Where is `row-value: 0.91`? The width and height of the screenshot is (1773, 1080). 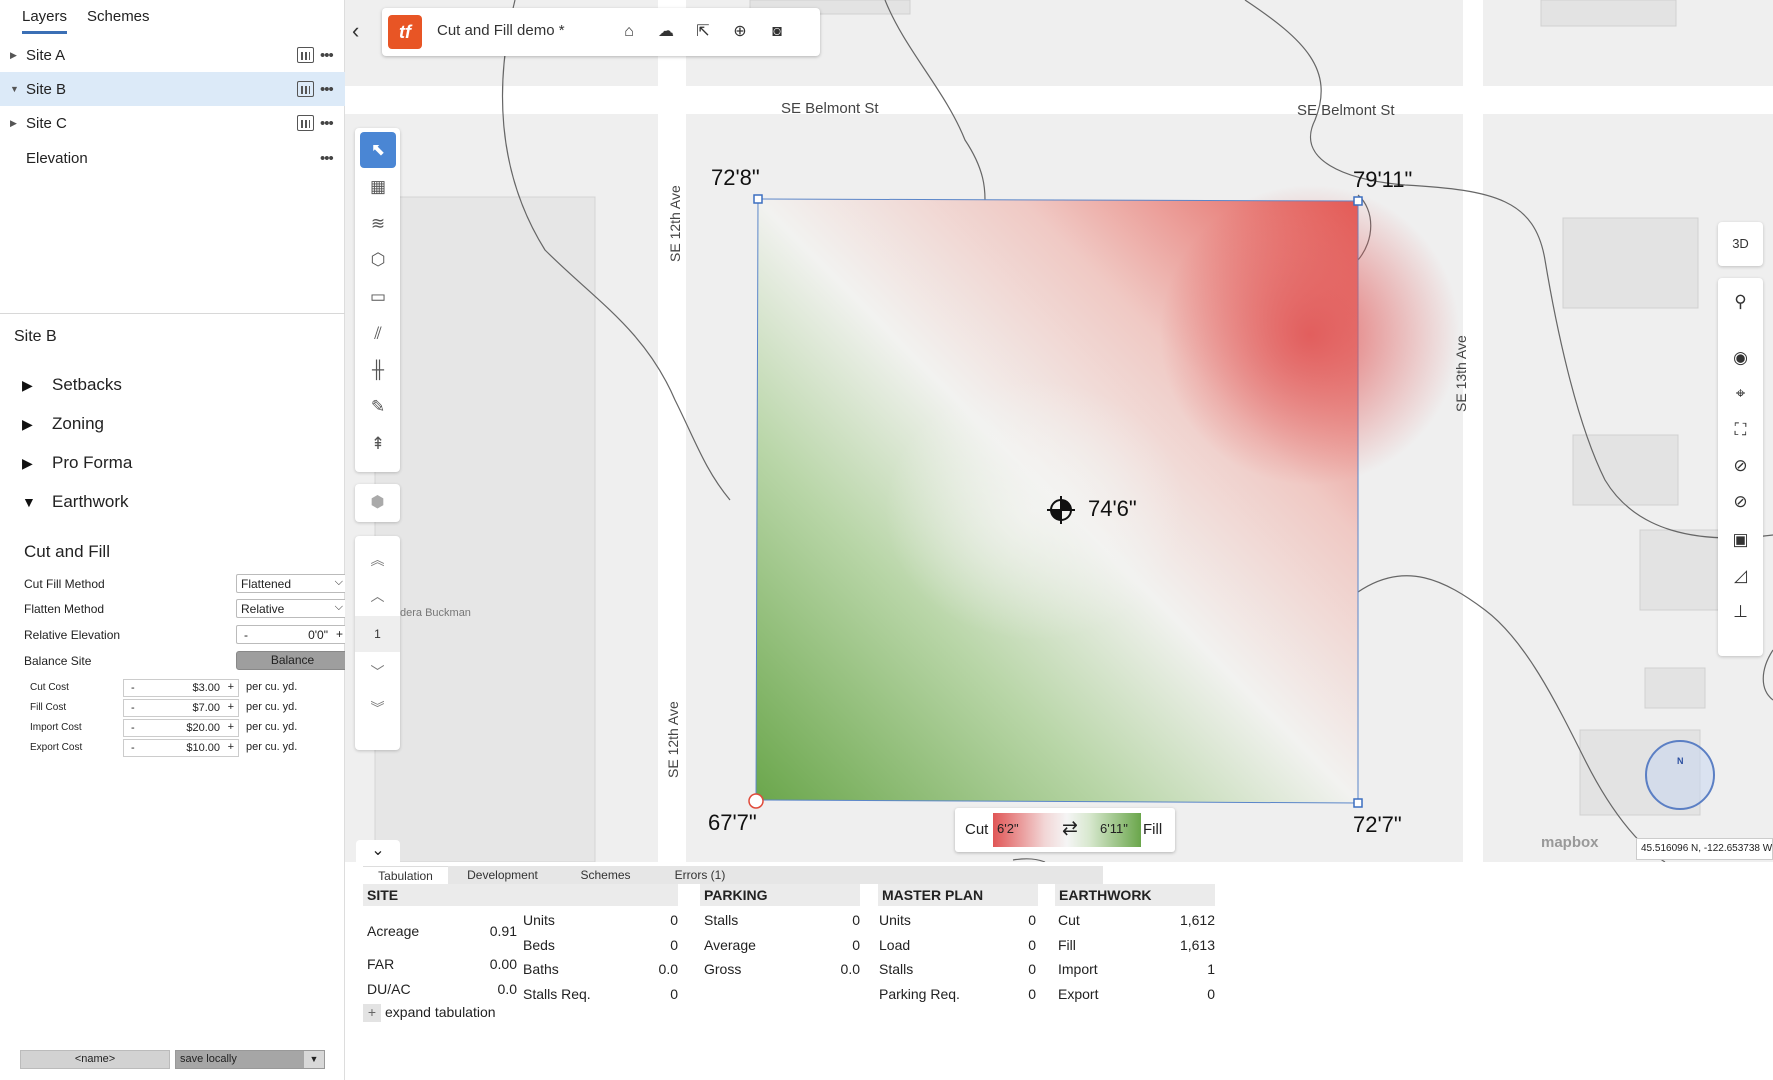
row-value: 0.91 is located at coordinates (503, 931).